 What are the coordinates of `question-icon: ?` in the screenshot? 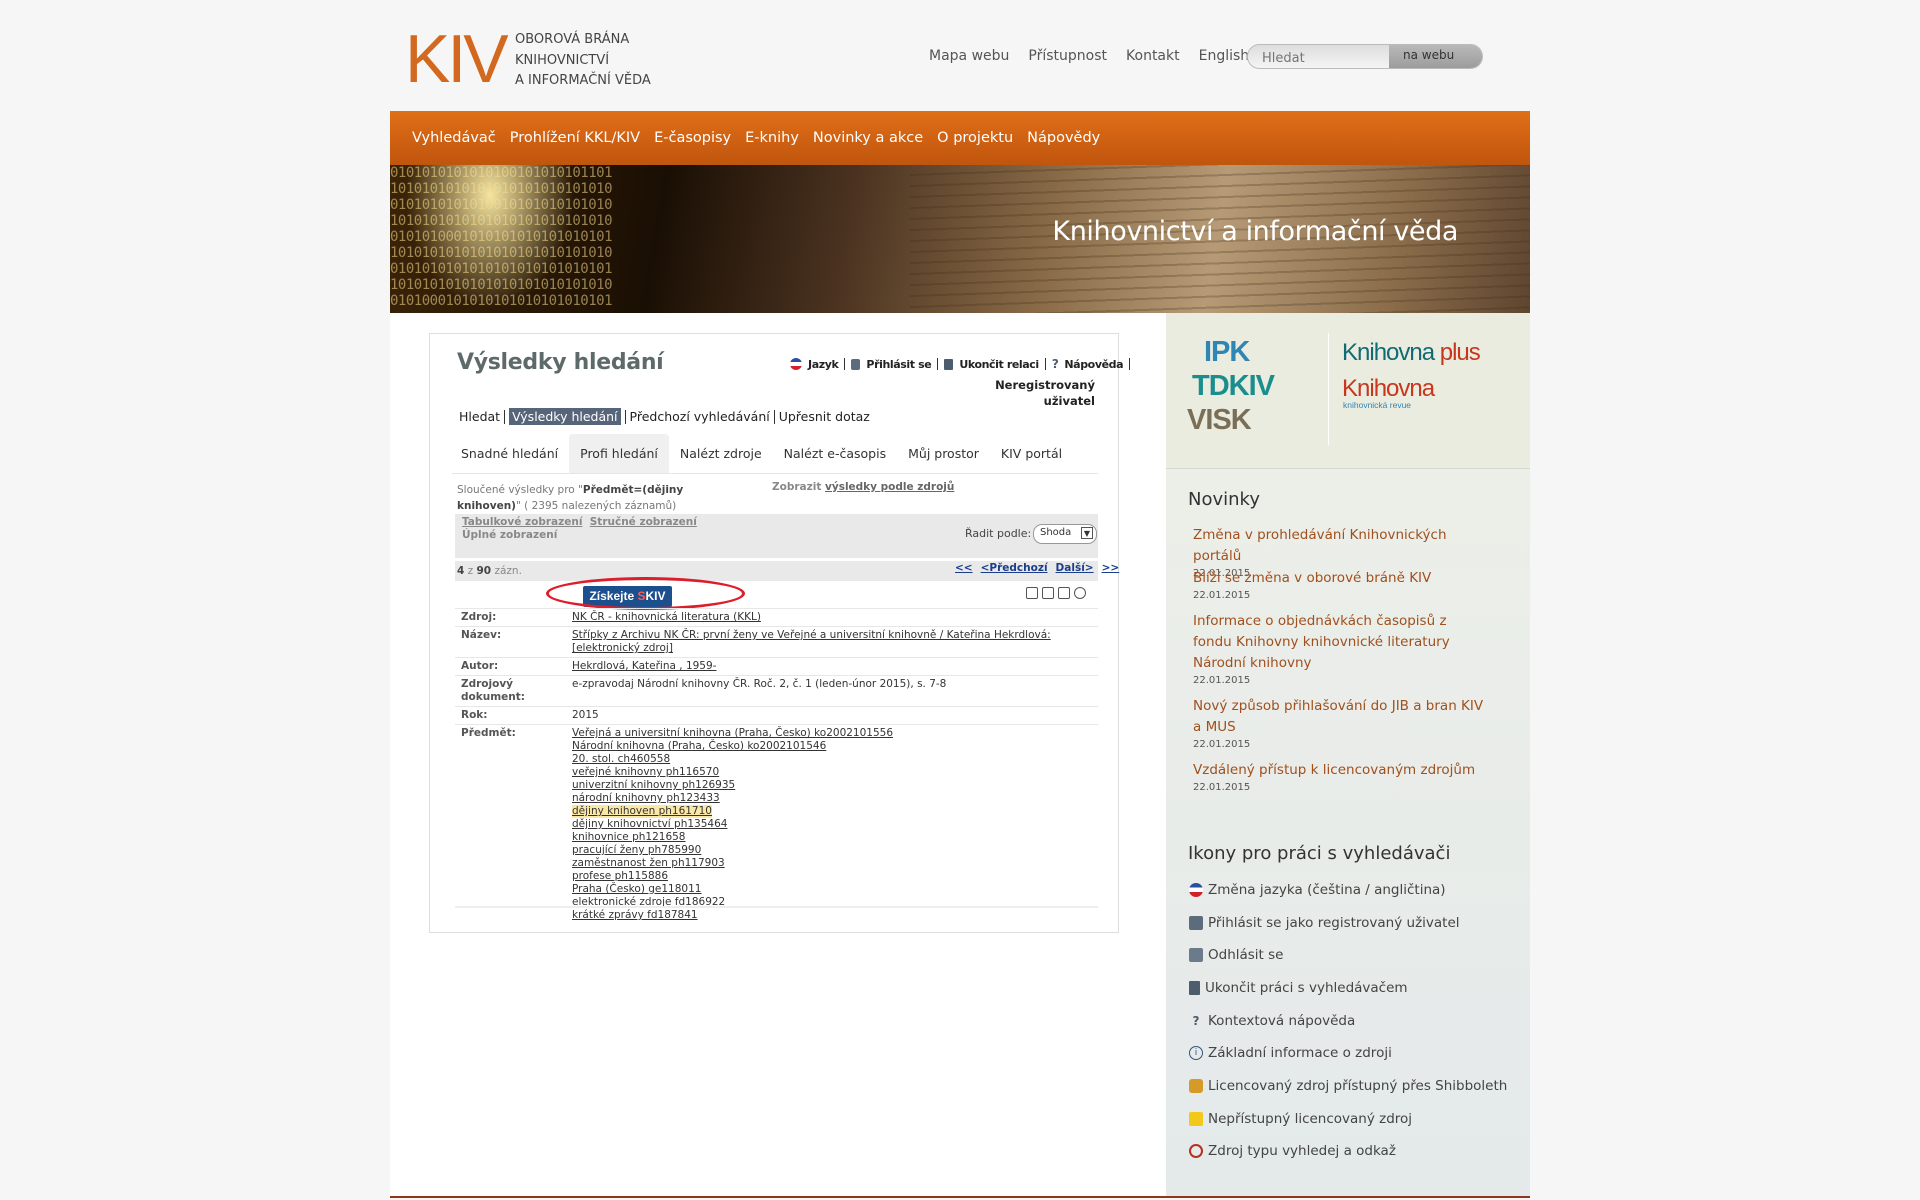 It's located at (1196, 1021).